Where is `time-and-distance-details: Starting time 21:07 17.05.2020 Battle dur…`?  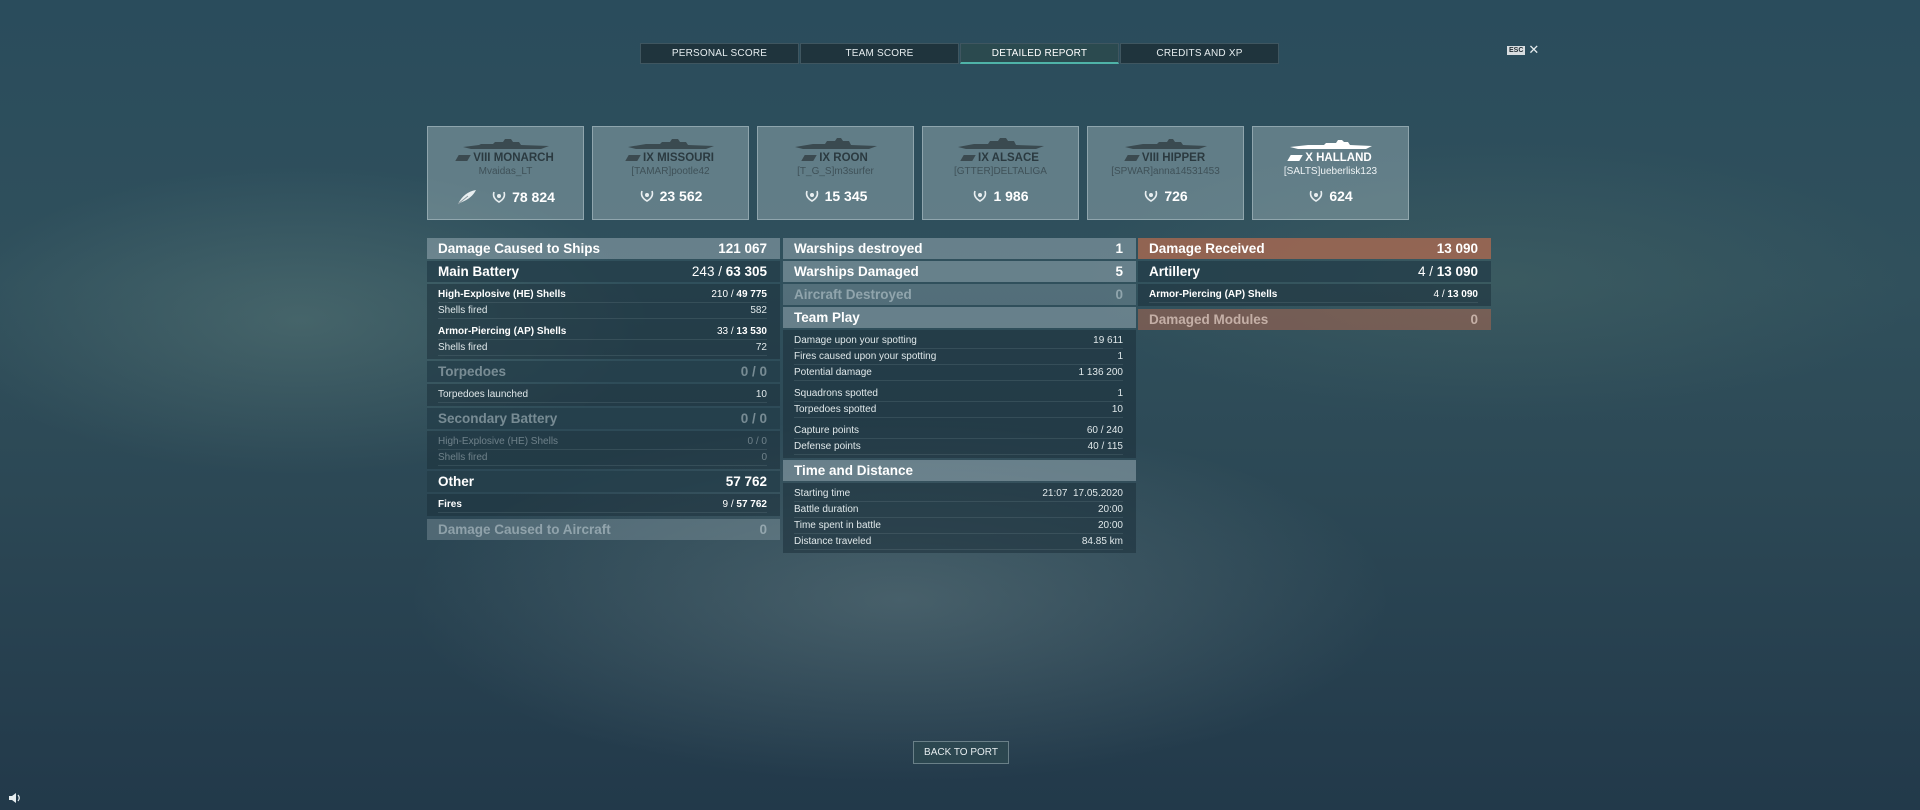
time-and-distance-details: Starting time 21:07 17.05.2020 Battle dur… is located at coordinates (959, 518).